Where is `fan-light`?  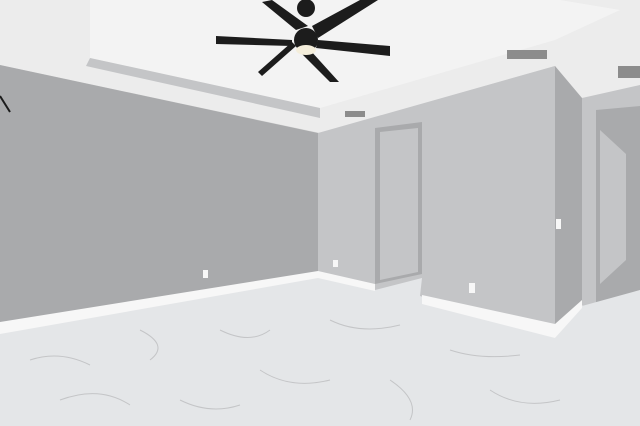
fan-light is located at coordinates (306, 50).